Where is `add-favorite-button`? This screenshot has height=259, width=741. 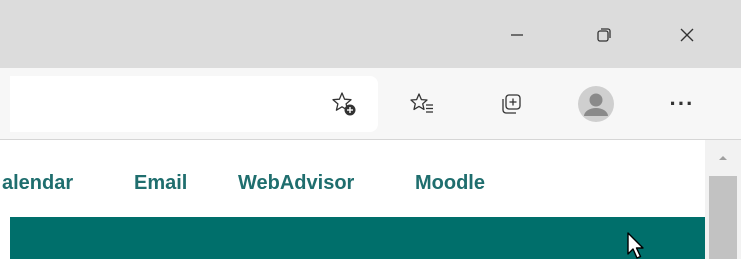 add-favorite-button is located at coordinates (344, 104).